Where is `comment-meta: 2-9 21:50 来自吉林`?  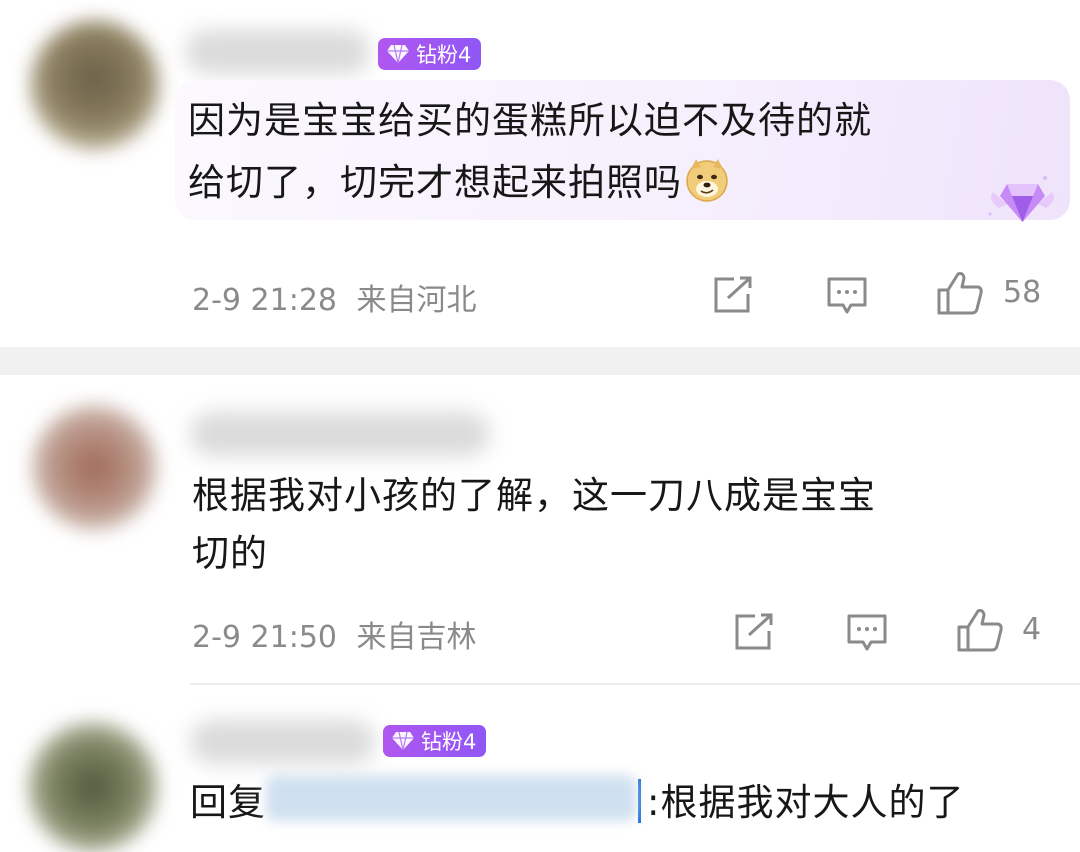
comment-meta: 2-9 21:50 来自吉林 is located at coordinates (334, 634).